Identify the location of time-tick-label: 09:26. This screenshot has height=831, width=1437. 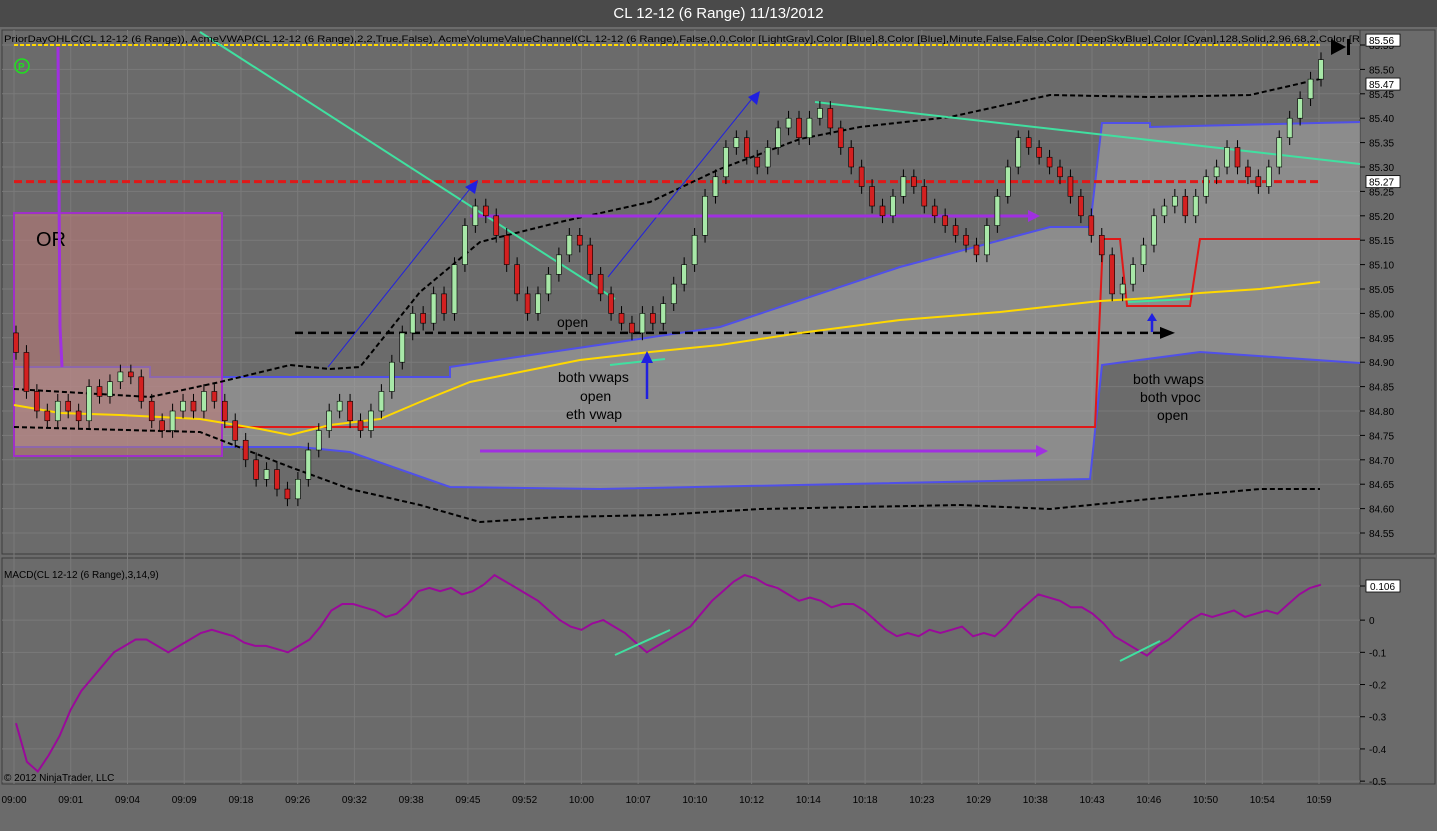
(297, 800).